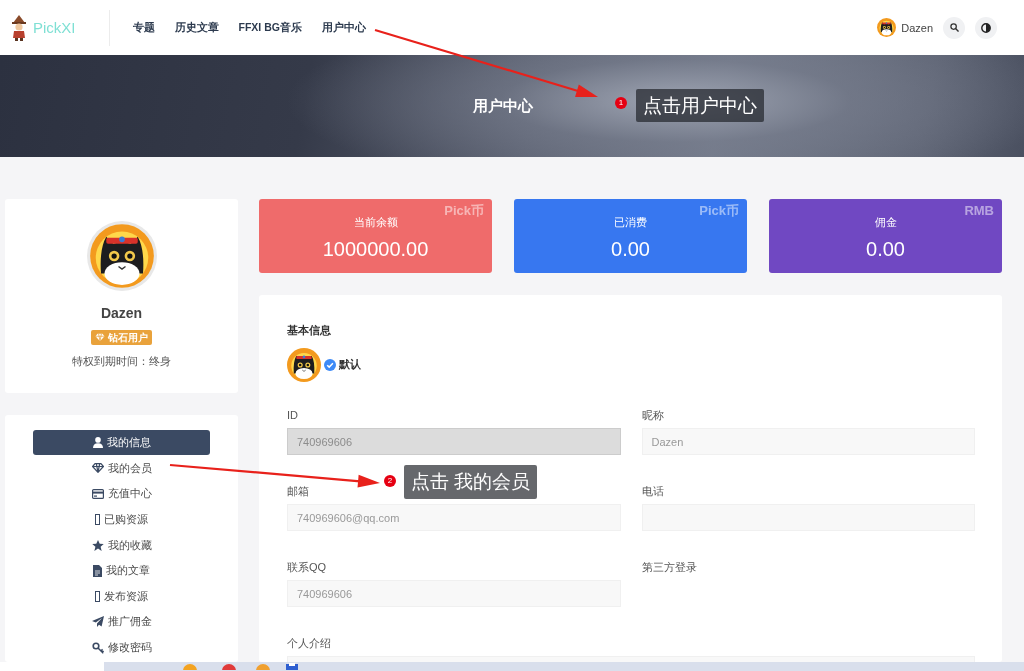  I want to click on stat-value: 1000000.00, so click(375, 249).